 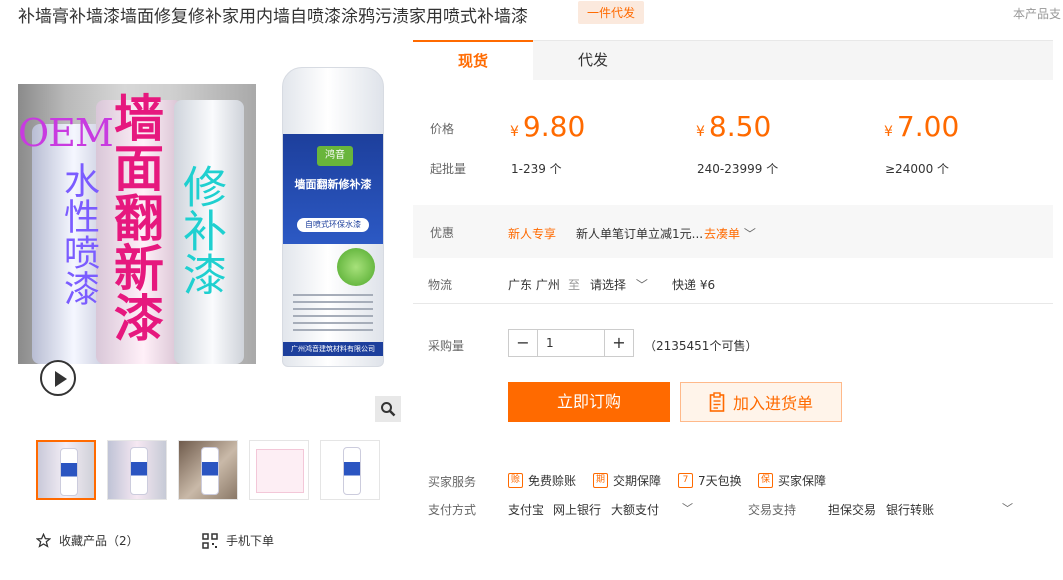 What do you see at coordinates (720, 481) in the screenshot?
I see `service-label: 7天包换` at bounding box center [720, 481].